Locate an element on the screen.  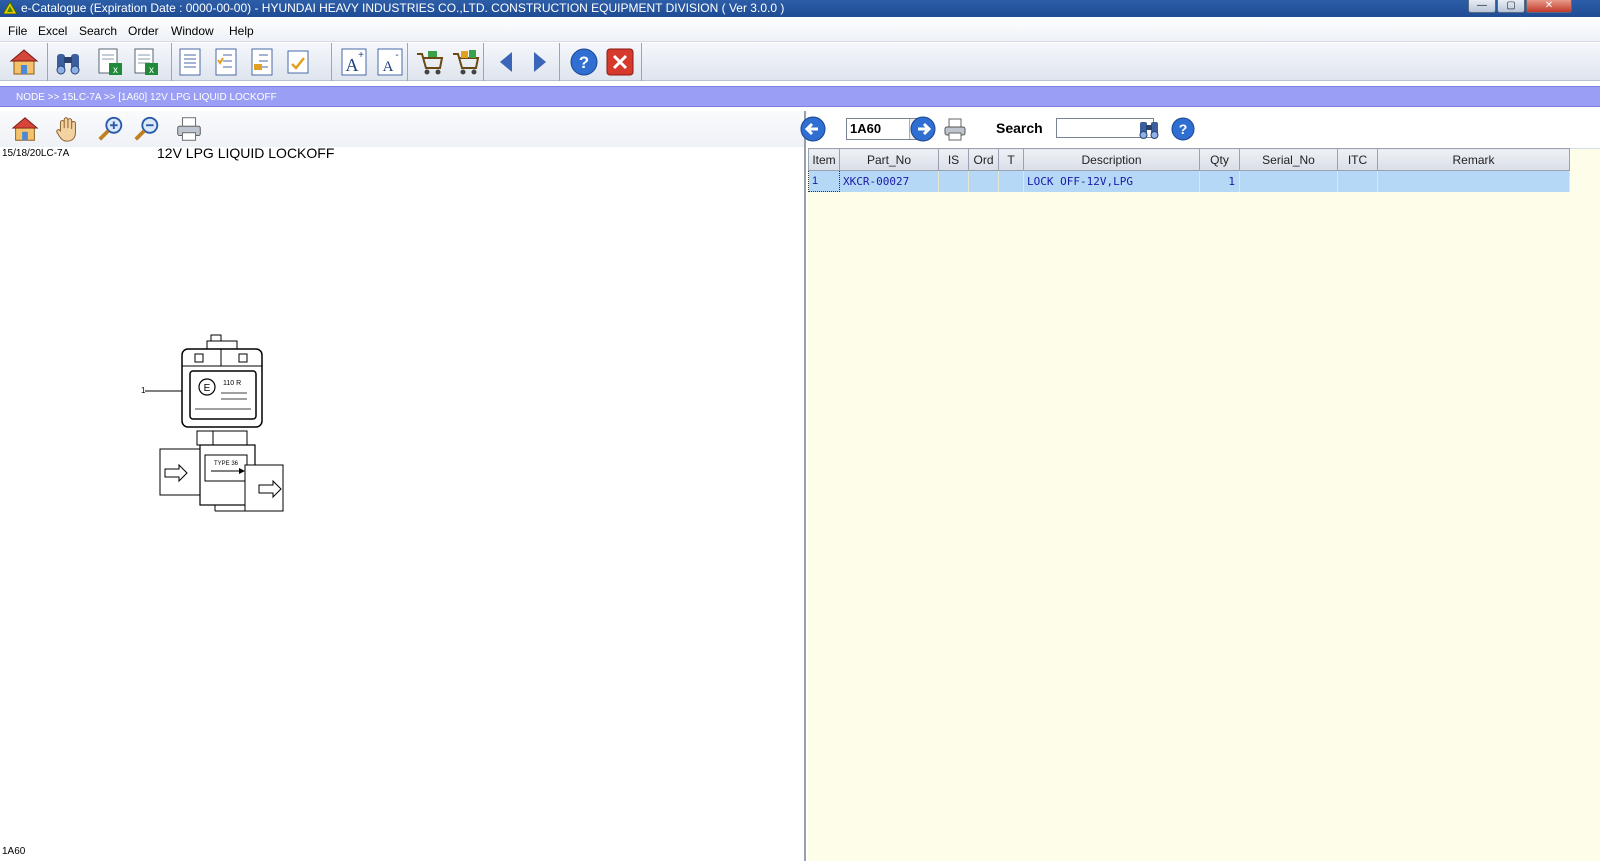
column-header-is: IS is located at coordinates (953, 159).